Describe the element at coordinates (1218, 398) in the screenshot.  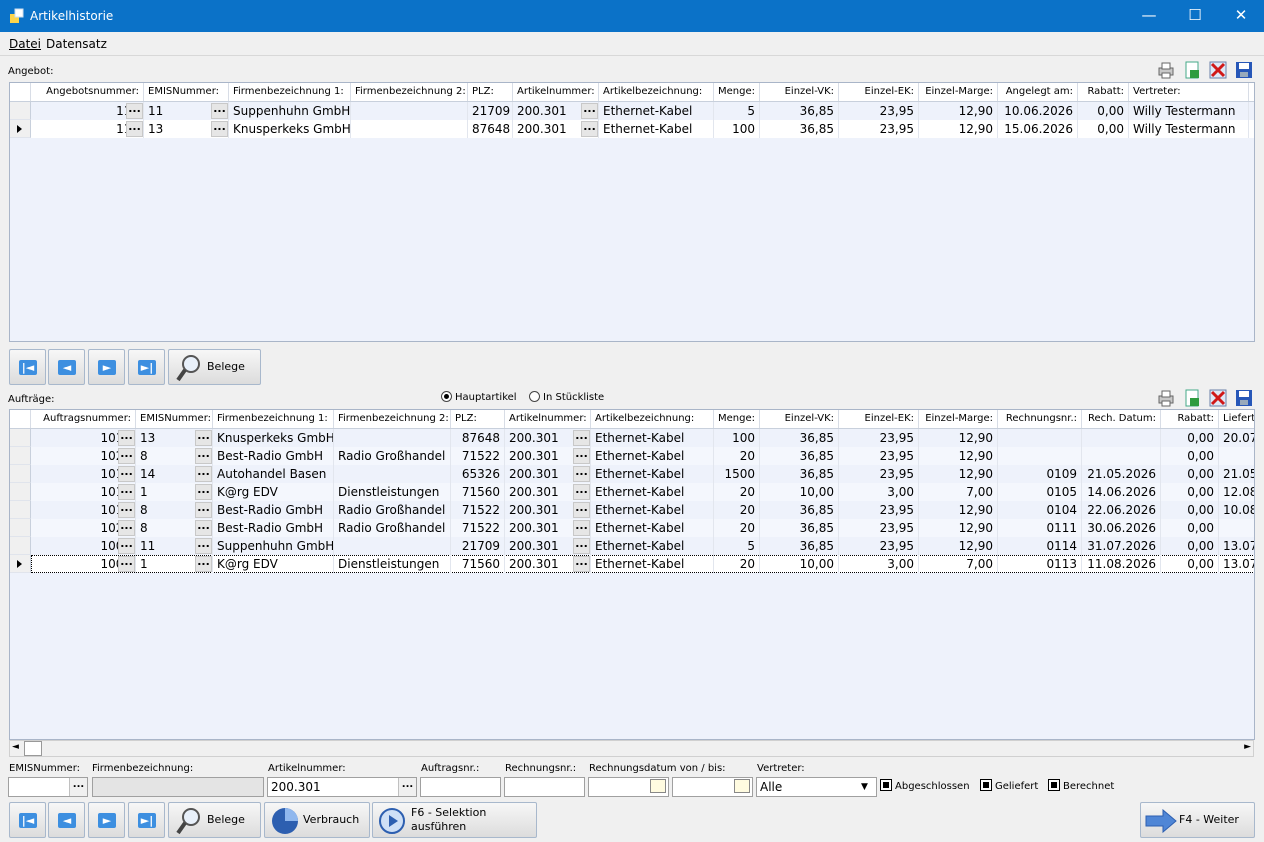
I see `delete-icon` at that location.